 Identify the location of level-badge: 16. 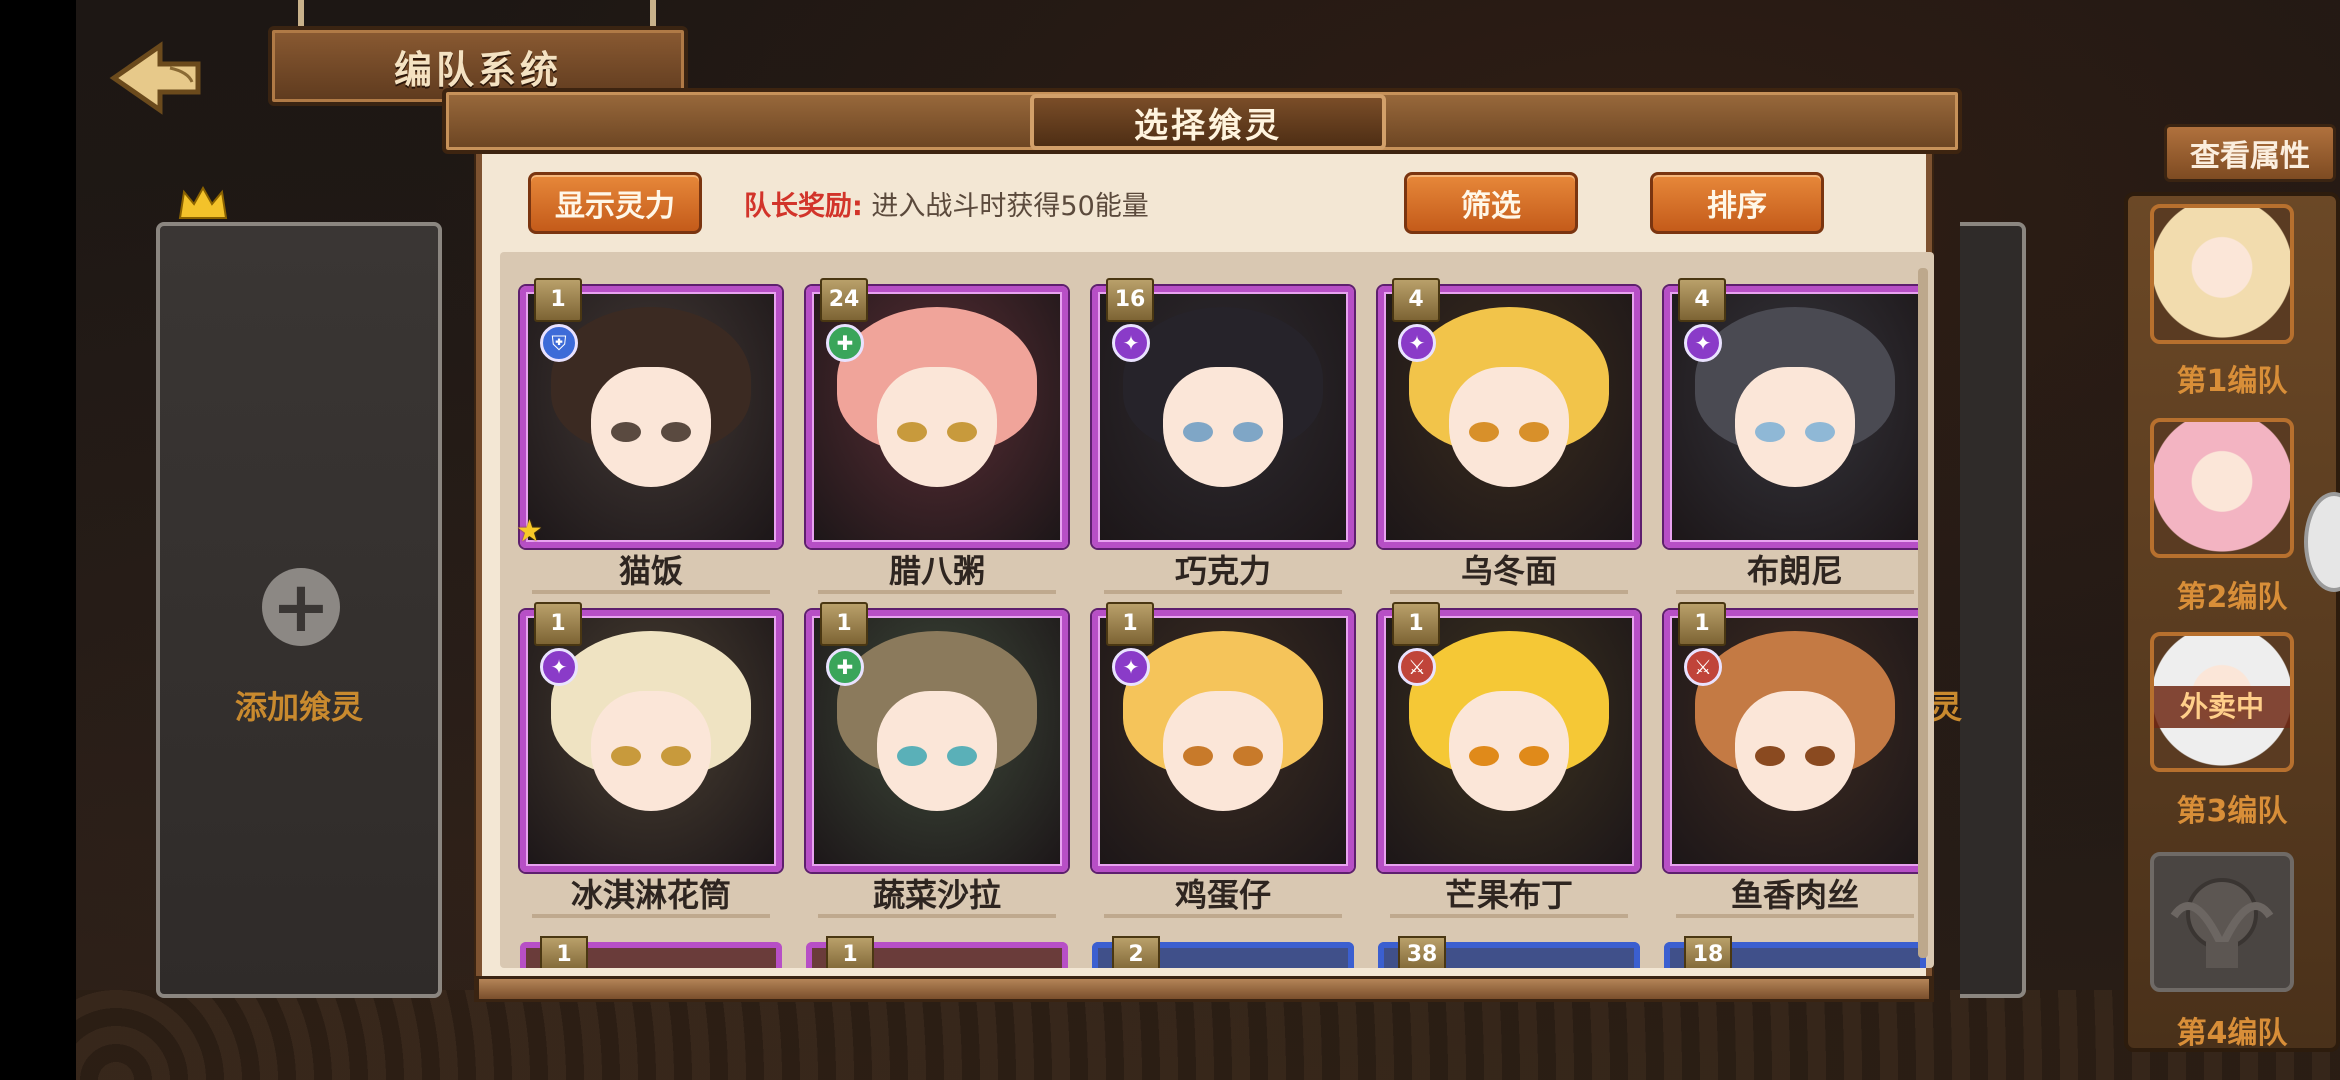
(1130, 300).